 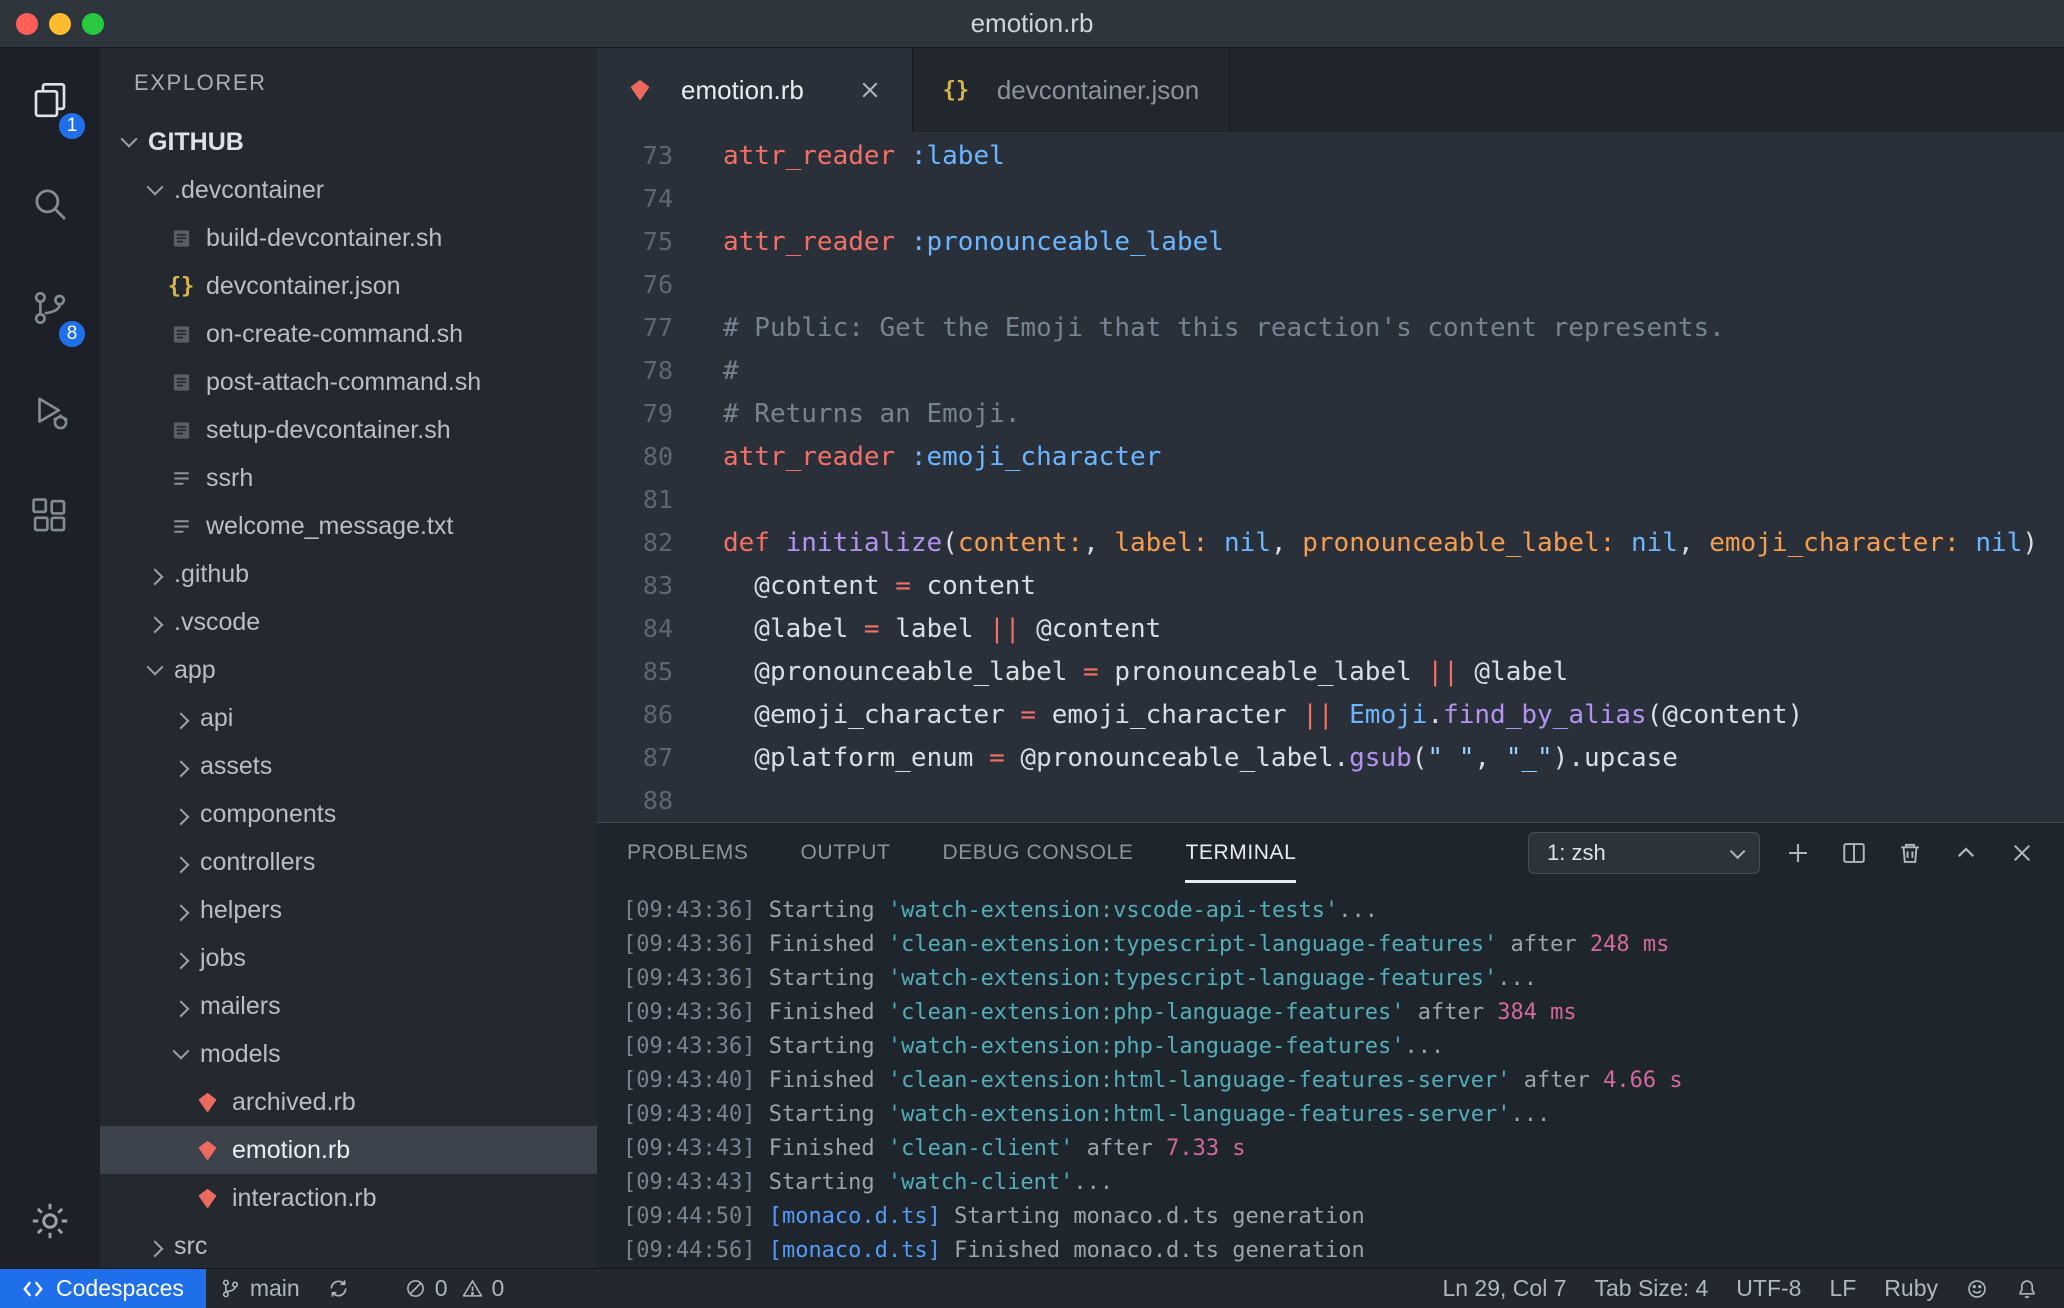 What do you see at coordinates (50, 516) in the screenshot?
I see `activity-extensions-button` at bounding box center [50, 516].